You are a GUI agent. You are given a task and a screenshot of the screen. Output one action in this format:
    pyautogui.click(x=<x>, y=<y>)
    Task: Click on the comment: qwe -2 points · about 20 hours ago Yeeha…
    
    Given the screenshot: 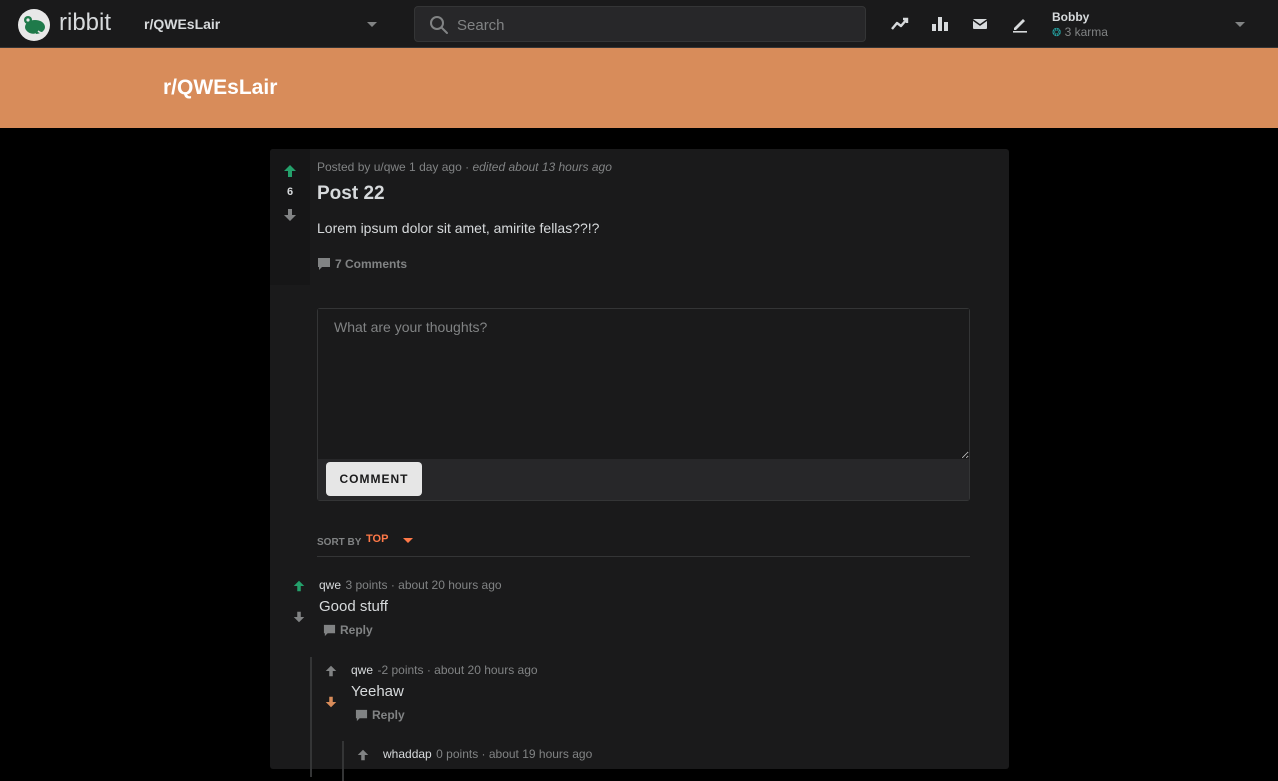 What is the action you would take?
    pyautogui.click(x=634, y=695)
    